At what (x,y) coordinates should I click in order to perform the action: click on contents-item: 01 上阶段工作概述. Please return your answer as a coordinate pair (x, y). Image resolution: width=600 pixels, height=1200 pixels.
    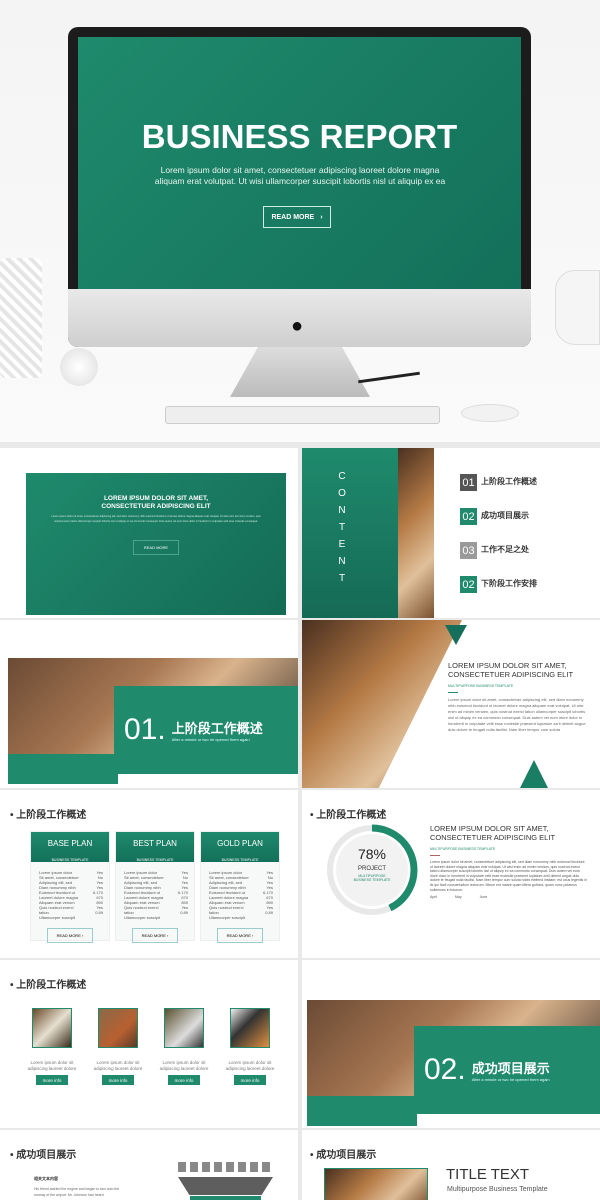
    Looking at the image, I should click on (498, 482).